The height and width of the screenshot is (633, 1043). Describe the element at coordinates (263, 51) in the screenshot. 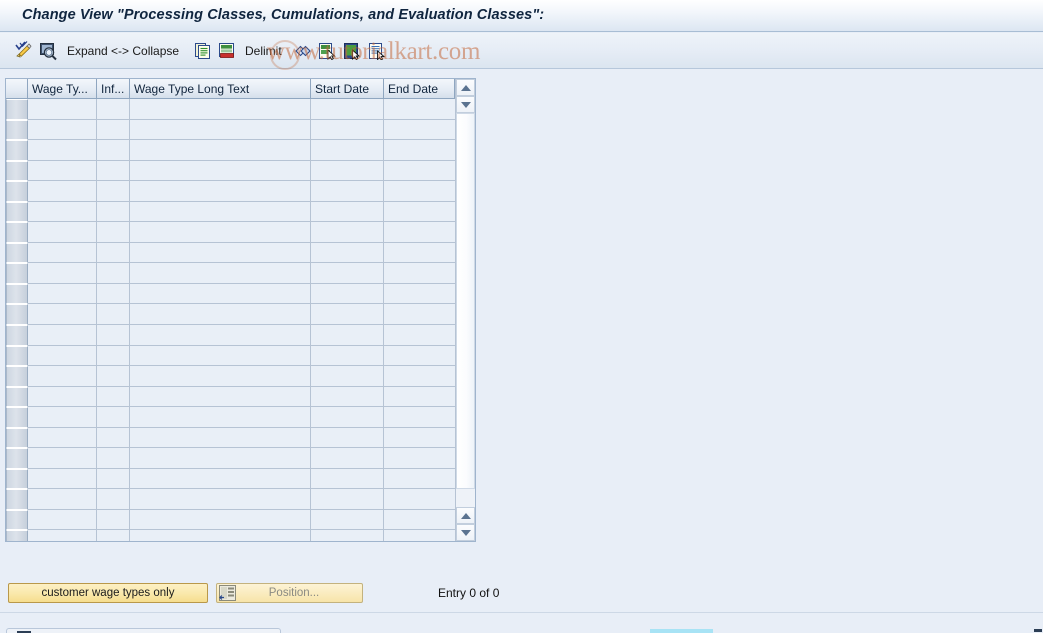

I see `delimit-button: Delimit` at that location.